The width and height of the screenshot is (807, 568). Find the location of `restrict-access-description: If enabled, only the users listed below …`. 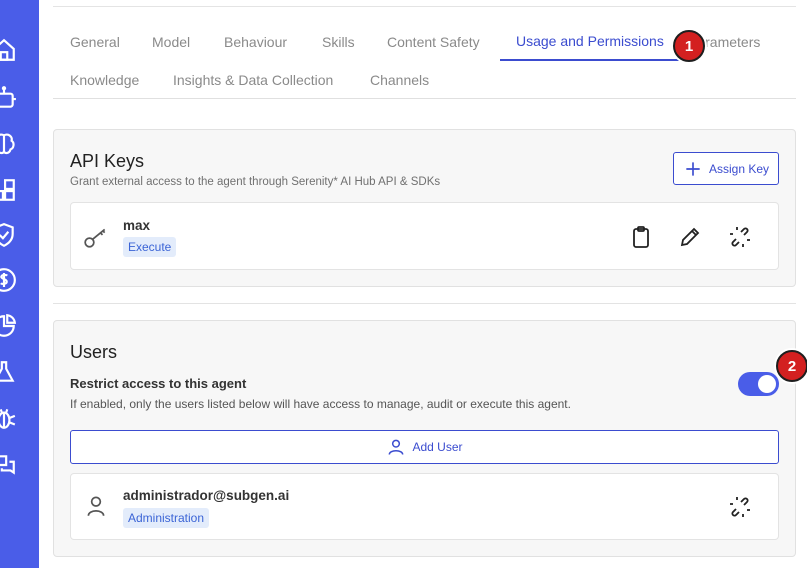

restrict-access-description: If enabled, only the users listed below … is located at coordinates (320, 404).